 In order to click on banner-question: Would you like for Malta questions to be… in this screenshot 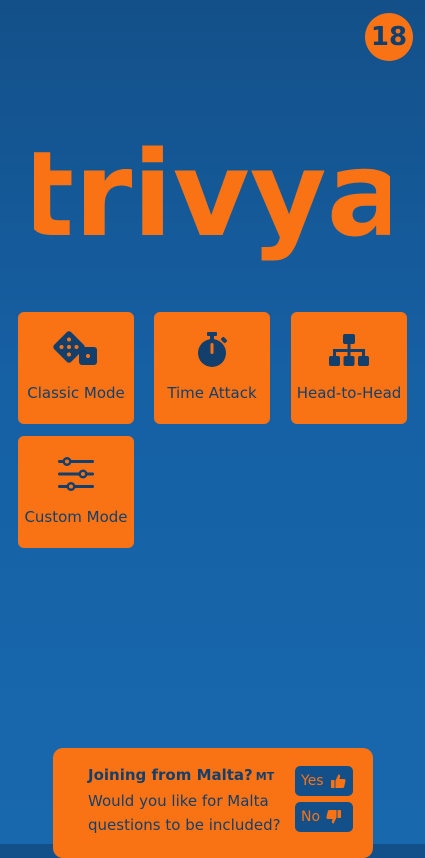, I will do `click(184, 813)`.